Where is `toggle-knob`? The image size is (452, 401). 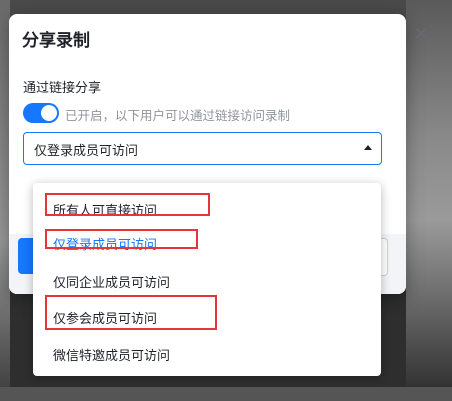 toggle-knob is located at coordinates (49, 113).